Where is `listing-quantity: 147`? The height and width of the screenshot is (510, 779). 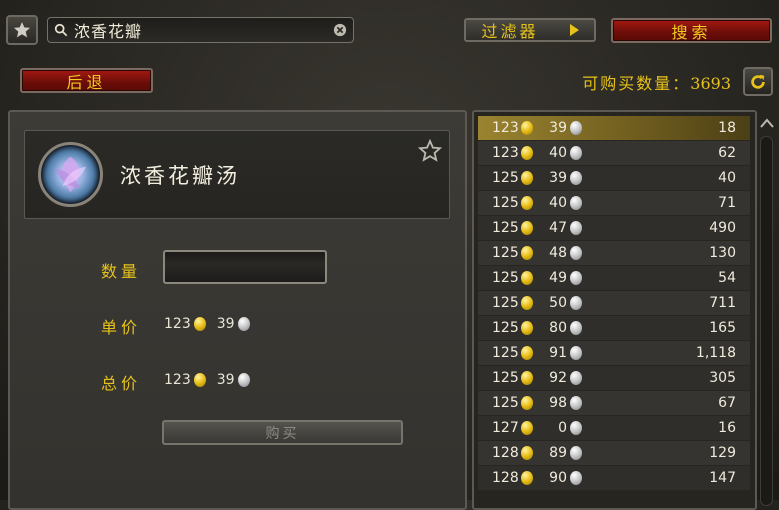 listing-quantity: 147 is located at coordinates (722, 478).